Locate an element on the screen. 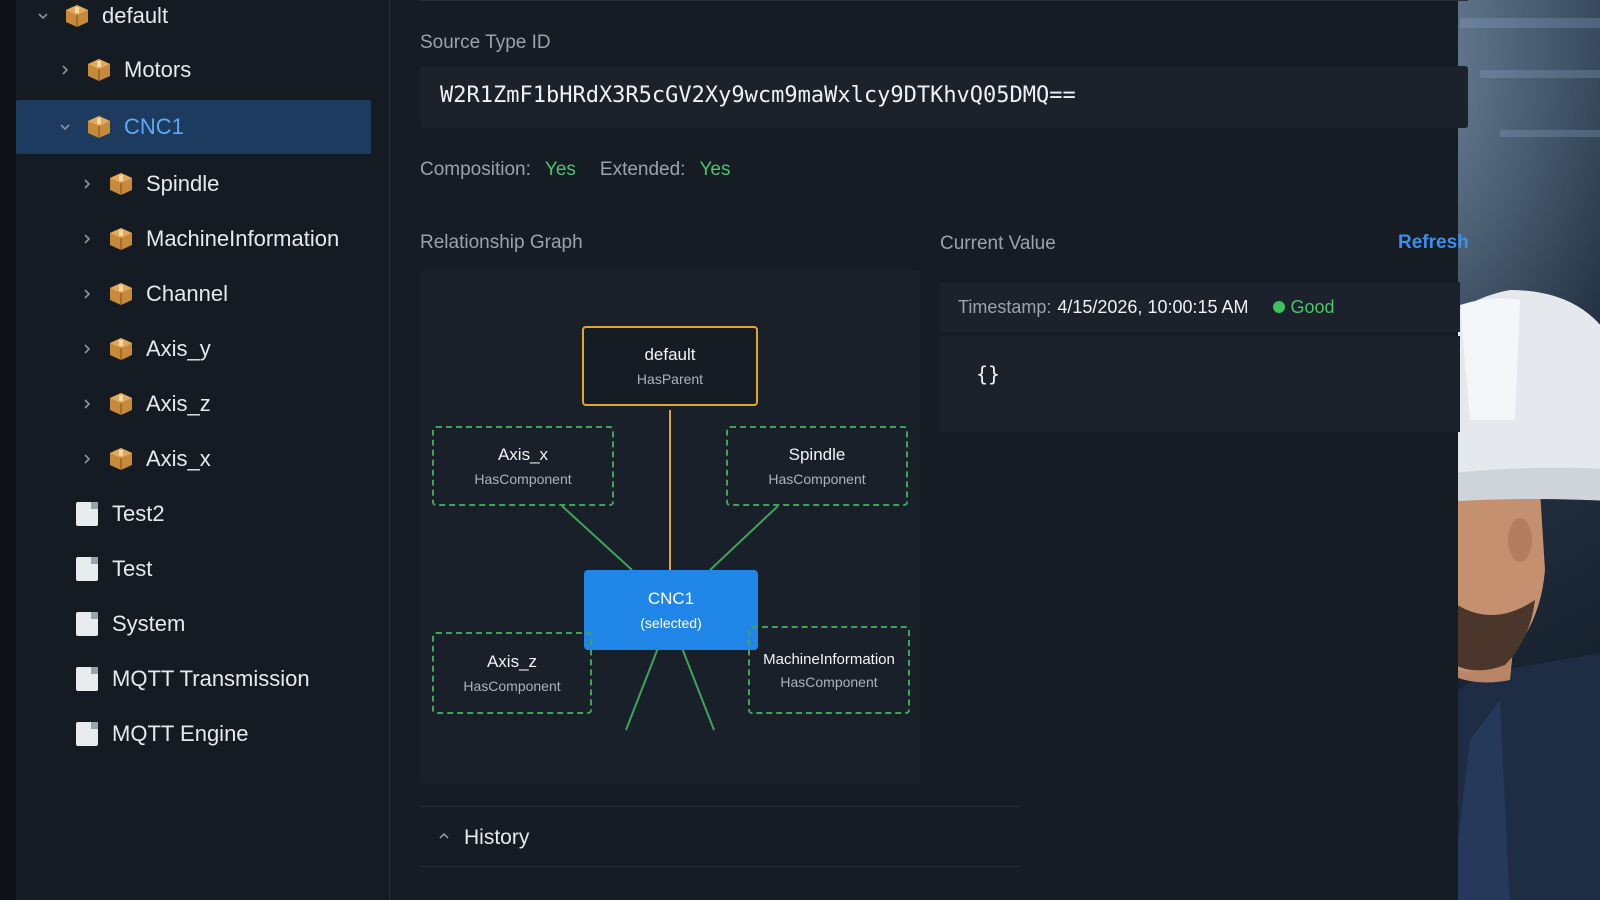  tree-item-cnc1: CNC1 is located at coordinates (193, 127).